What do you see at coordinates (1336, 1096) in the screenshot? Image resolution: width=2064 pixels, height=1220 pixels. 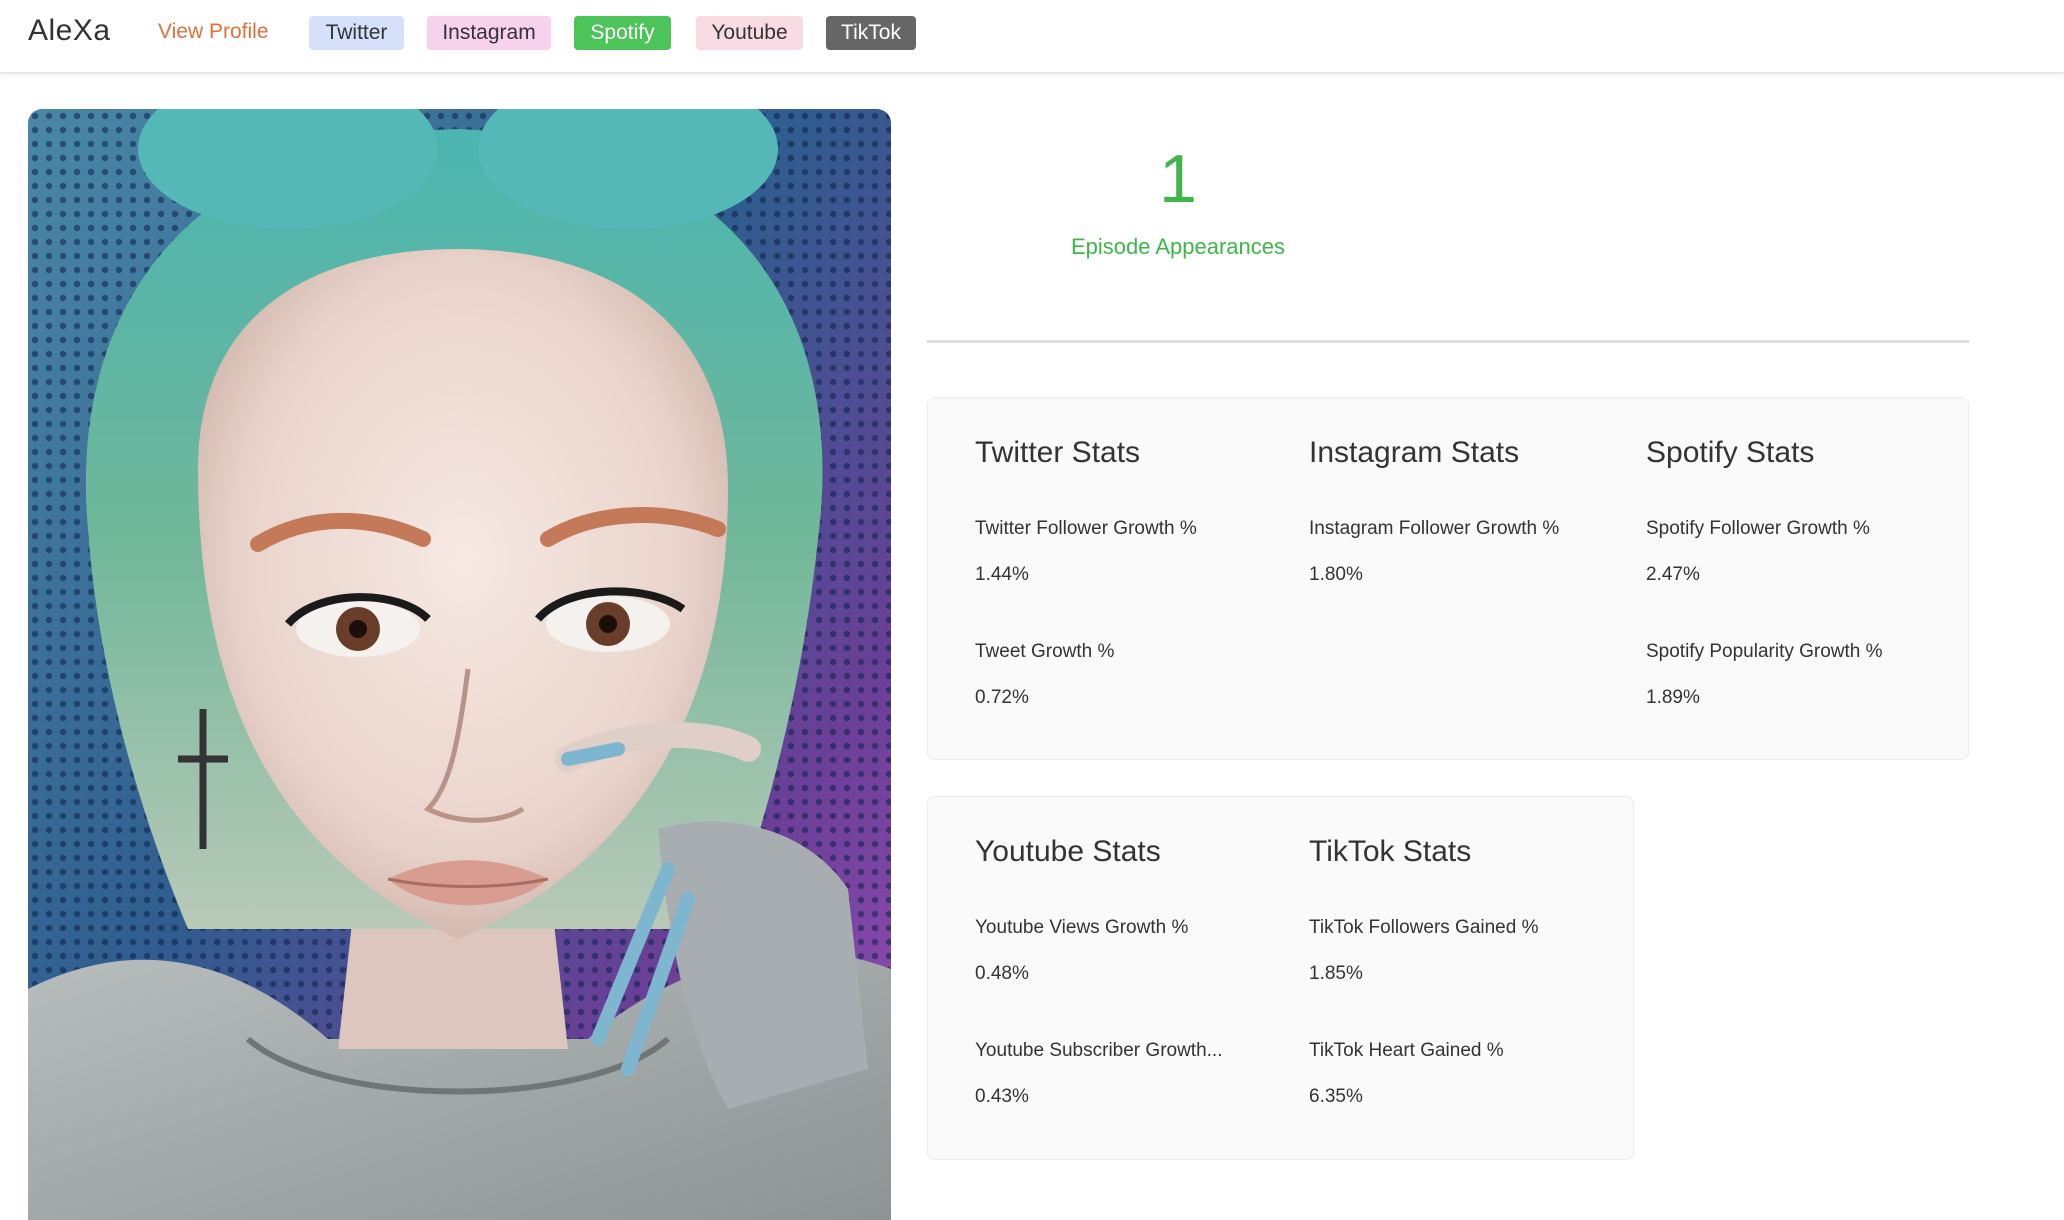 I see `metric-value: 6.35%` at bounding box center [1336, 1096].